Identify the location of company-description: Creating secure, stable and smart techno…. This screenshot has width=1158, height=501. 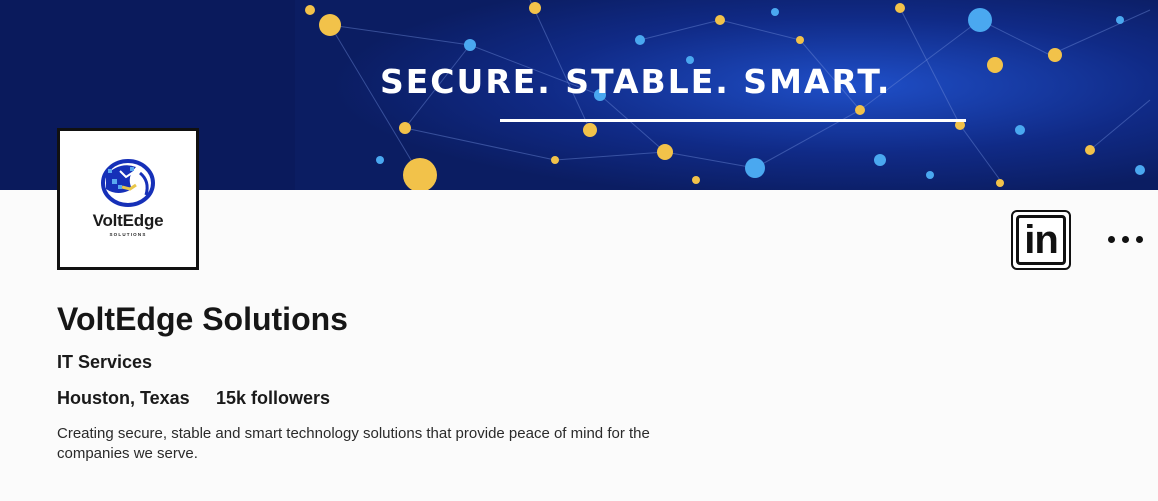
(353, 443).